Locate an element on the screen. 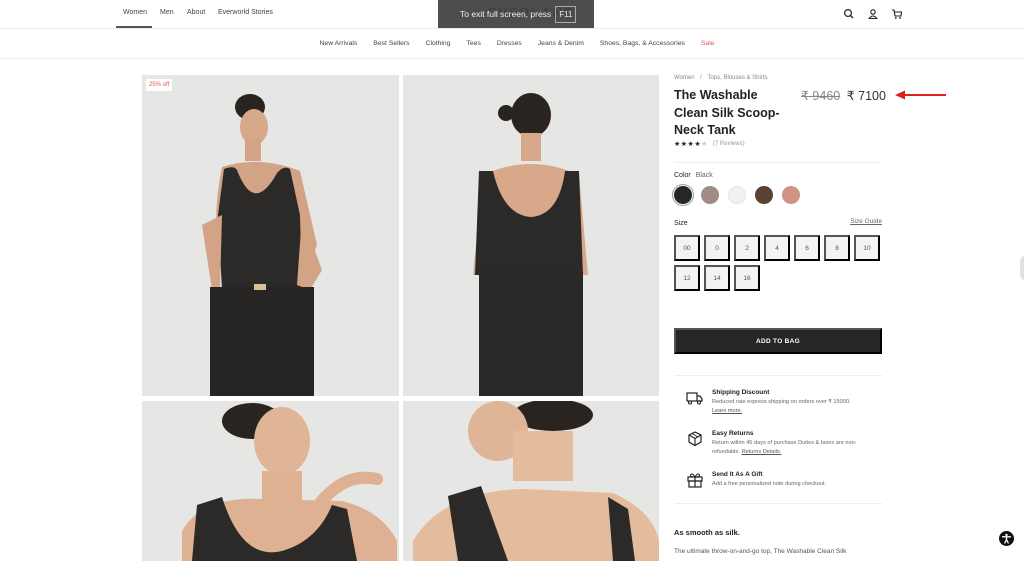 The width and height of the screenshot is (1024, 561). perk-title: Shipping Discount is located at coordinates (741, 392).